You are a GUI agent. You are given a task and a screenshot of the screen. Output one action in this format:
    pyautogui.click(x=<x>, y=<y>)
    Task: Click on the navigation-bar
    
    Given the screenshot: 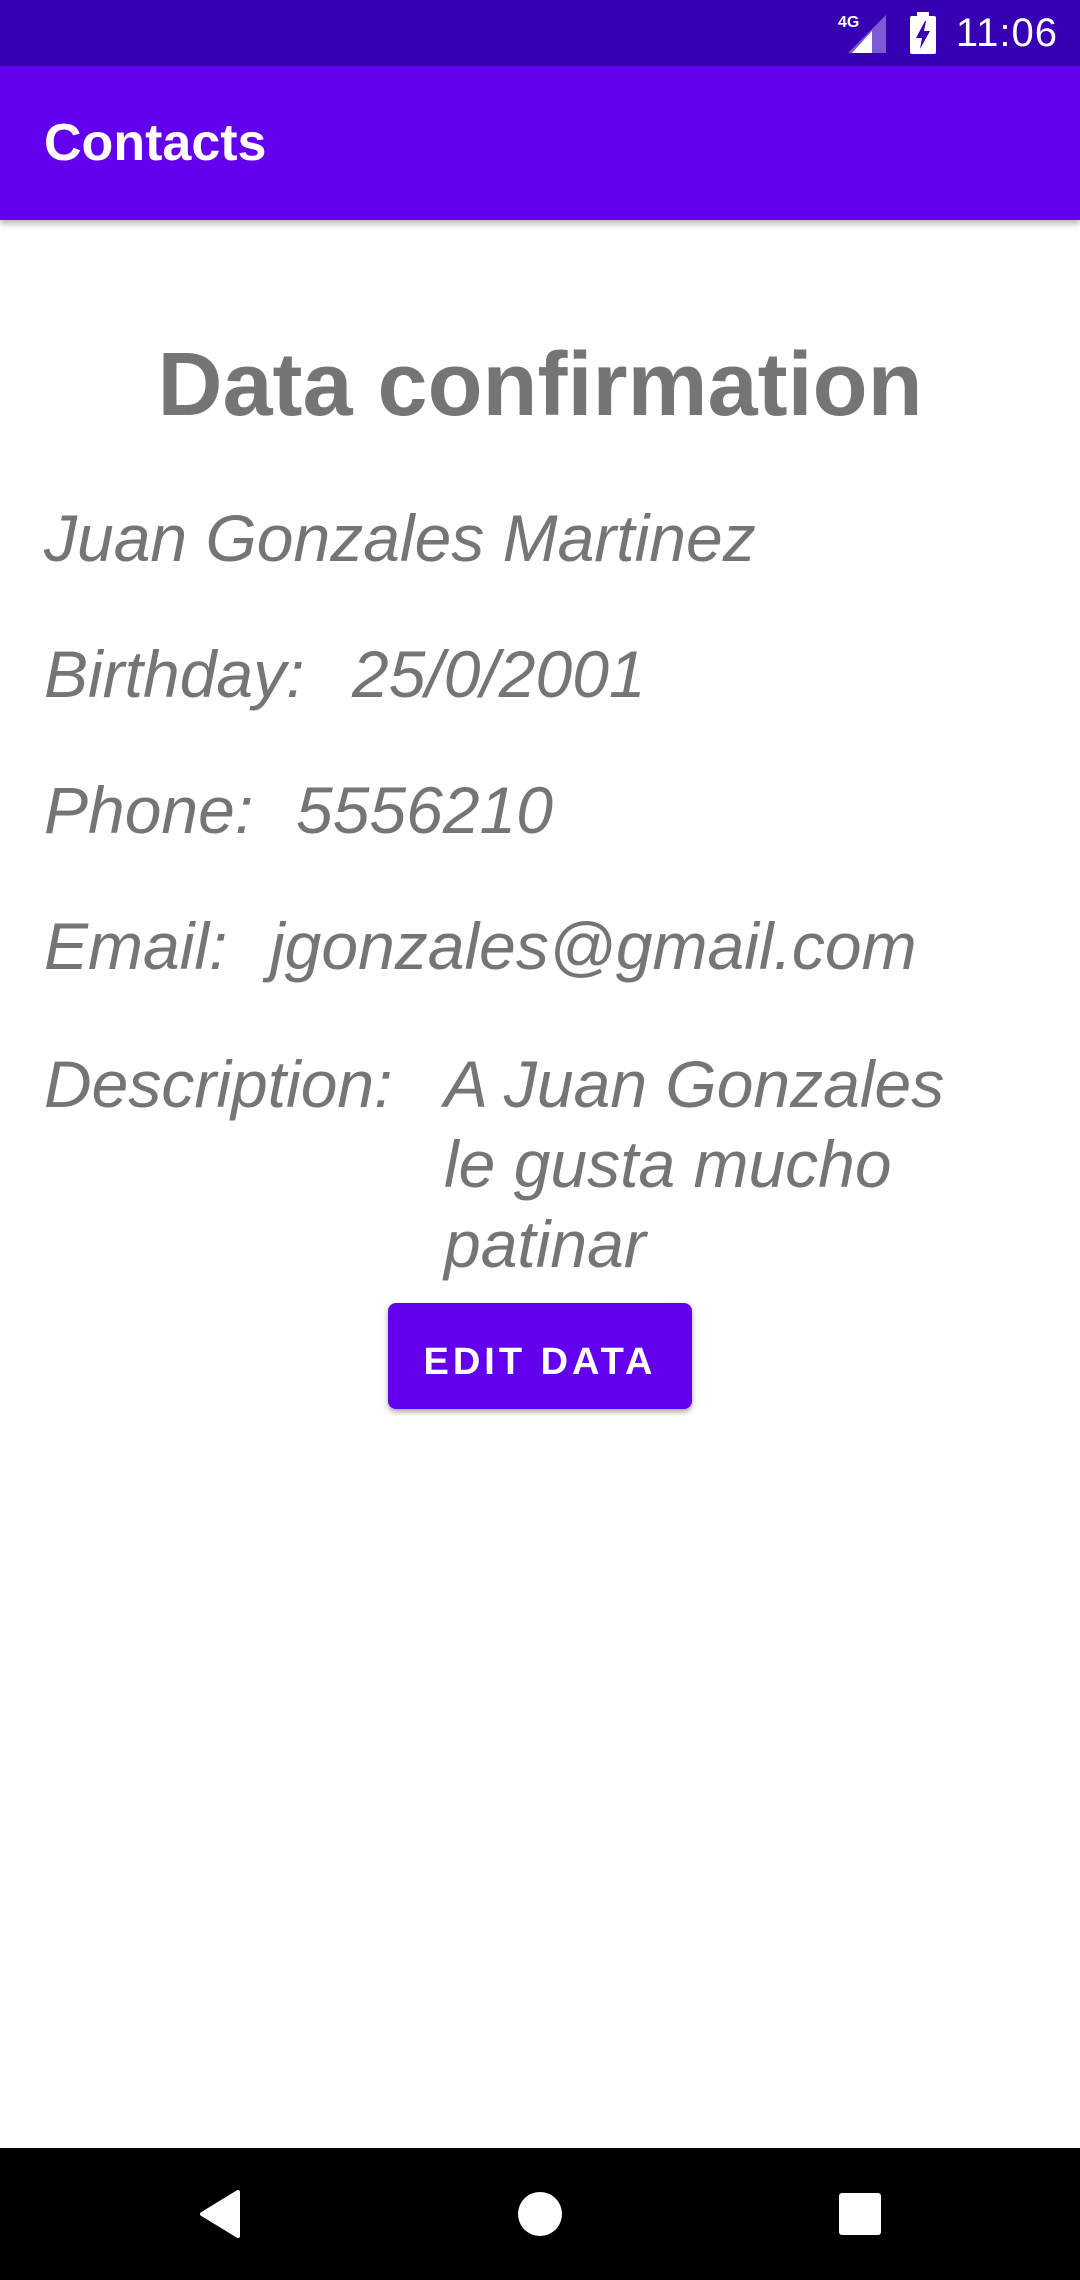 What is the action you would take?
    pyautogui.click(x=540, y=2214)
    